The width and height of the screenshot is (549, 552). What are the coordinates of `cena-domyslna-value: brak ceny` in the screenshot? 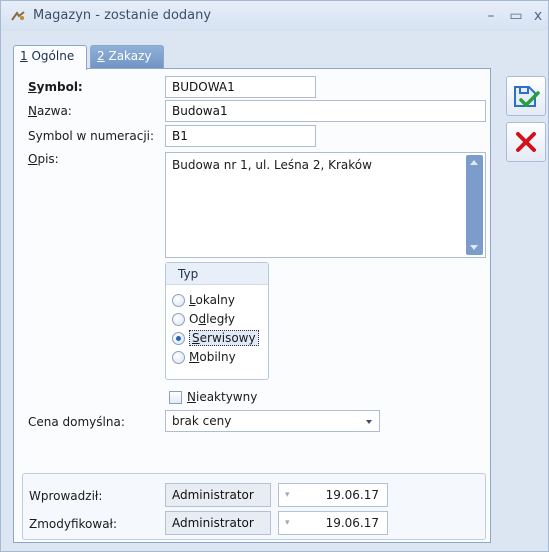 It's located at (202, 421).